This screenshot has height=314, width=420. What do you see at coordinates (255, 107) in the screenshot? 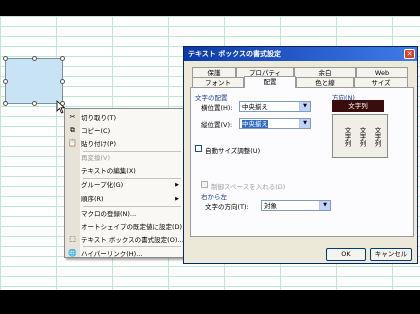
I see `horizontal-value: 中央揃え` at bounding box center [255, 107].